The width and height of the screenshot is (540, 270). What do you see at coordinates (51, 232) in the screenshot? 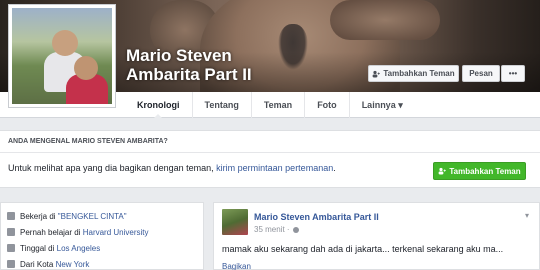
I see `intro-education-prefix: Pernah belajar di` at bounding box center [51, 232].